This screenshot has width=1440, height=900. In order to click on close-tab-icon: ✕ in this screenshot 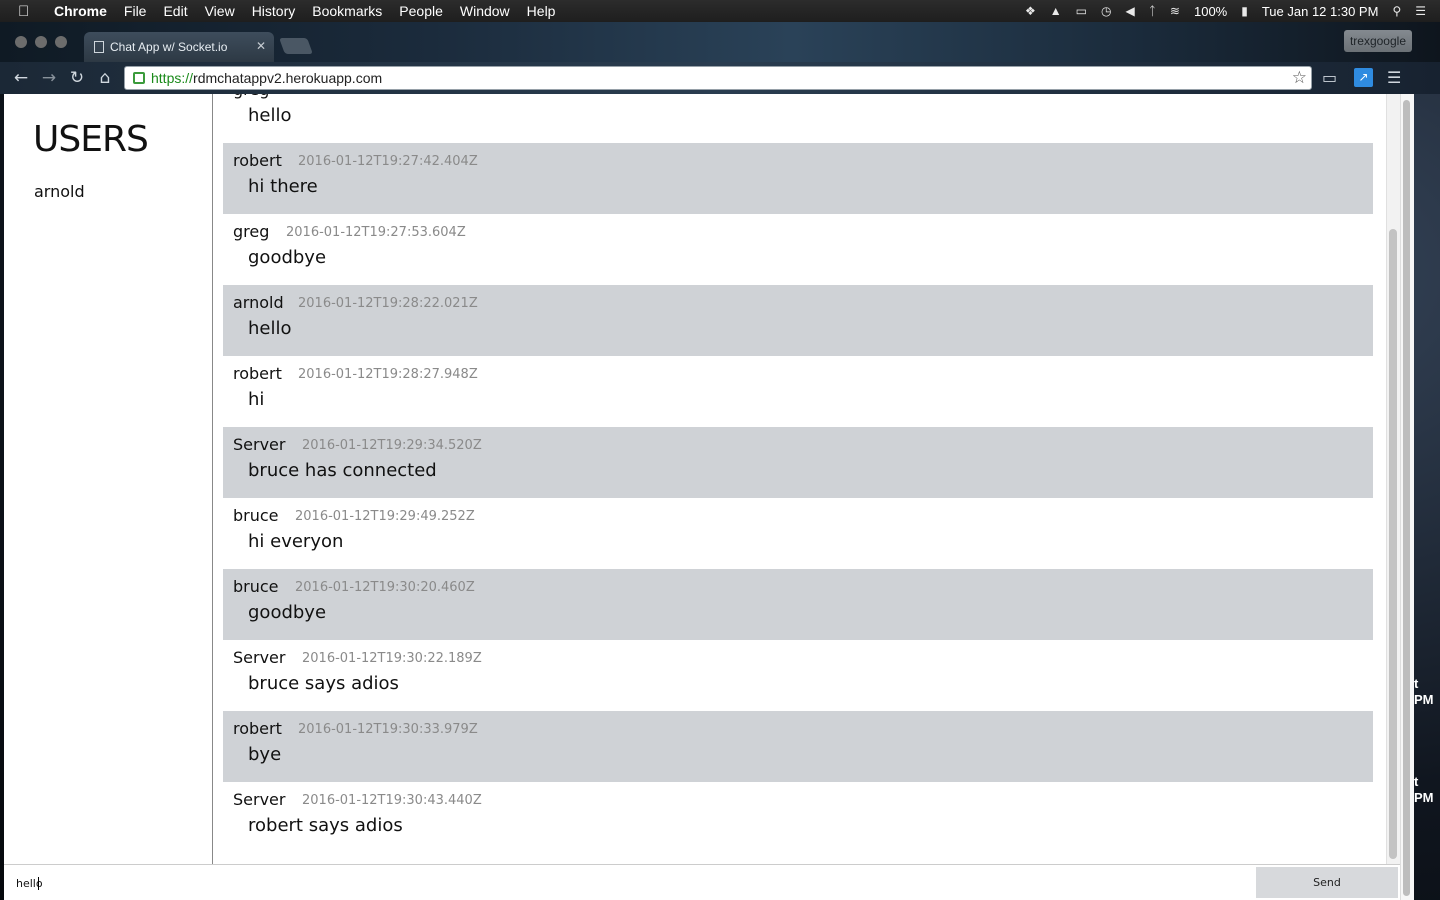, I will do `click(261, 46)`.